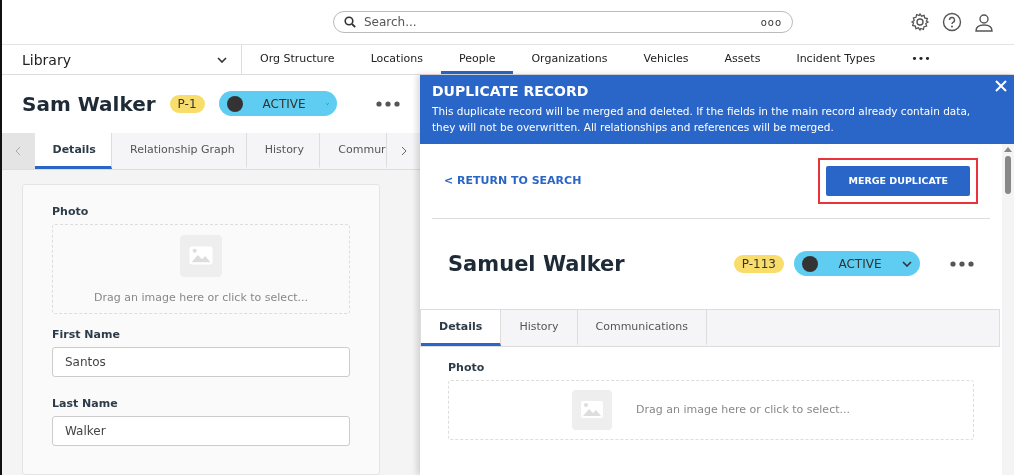 The height and width of the screenshot is (475, 1014). What do you see at coordinates (569, 59) in the screenshot?
I see `nav-tab: Organizations` at bounding box center [569, 59].